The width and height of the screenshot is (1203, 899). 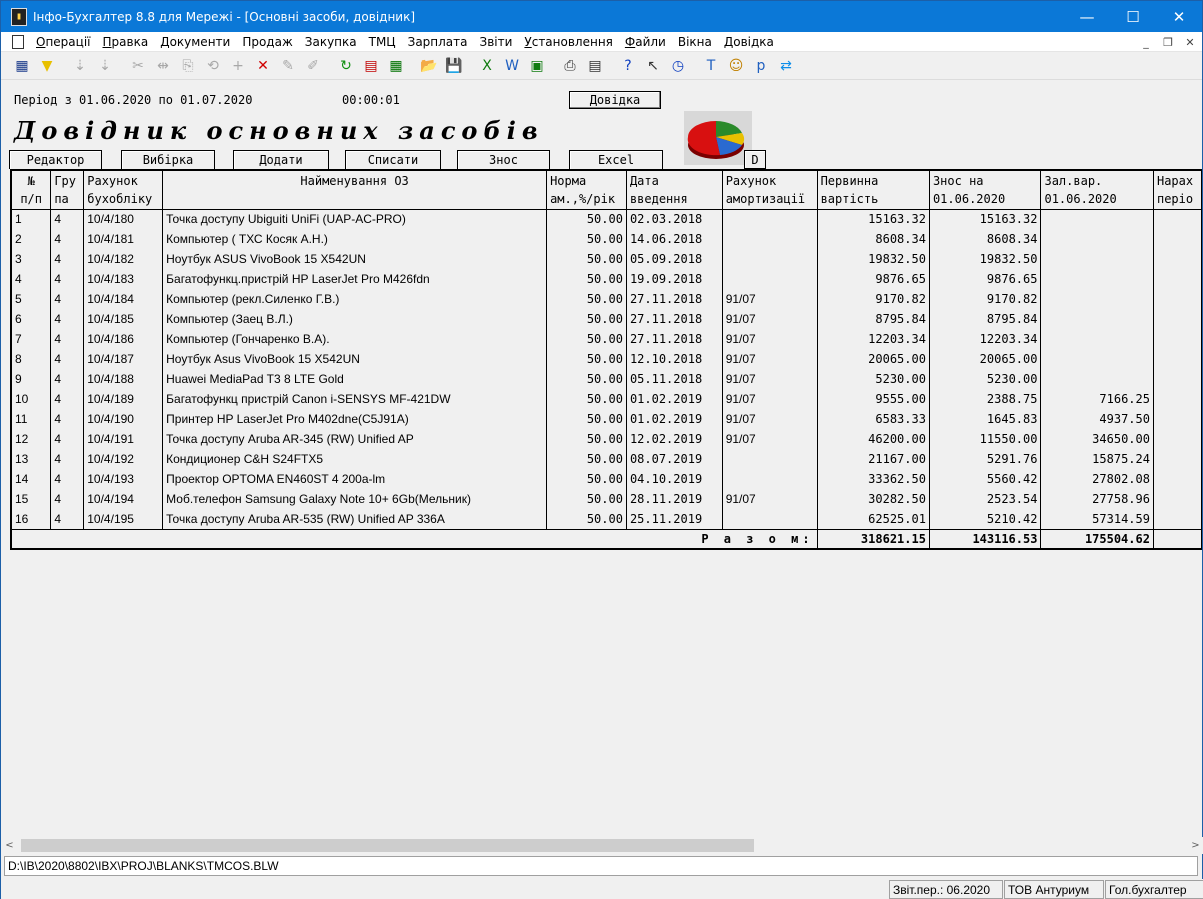 I want to click on horizontal-scrollbar: < >, so click(x=602, y=845).